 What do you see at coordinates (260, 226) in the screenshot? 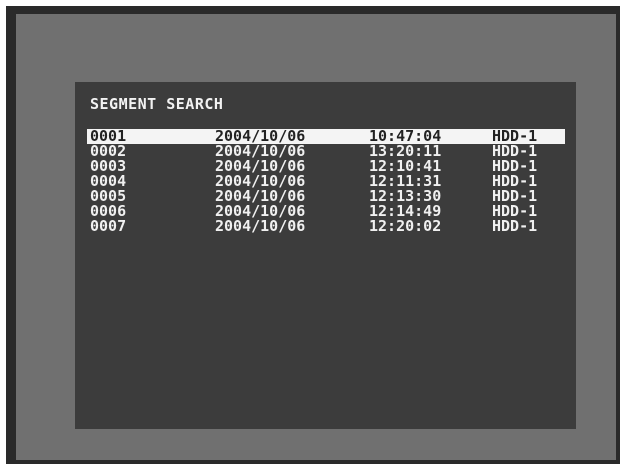
I see `segment-date: 2004/10/06` at bounding box center [260, 226].